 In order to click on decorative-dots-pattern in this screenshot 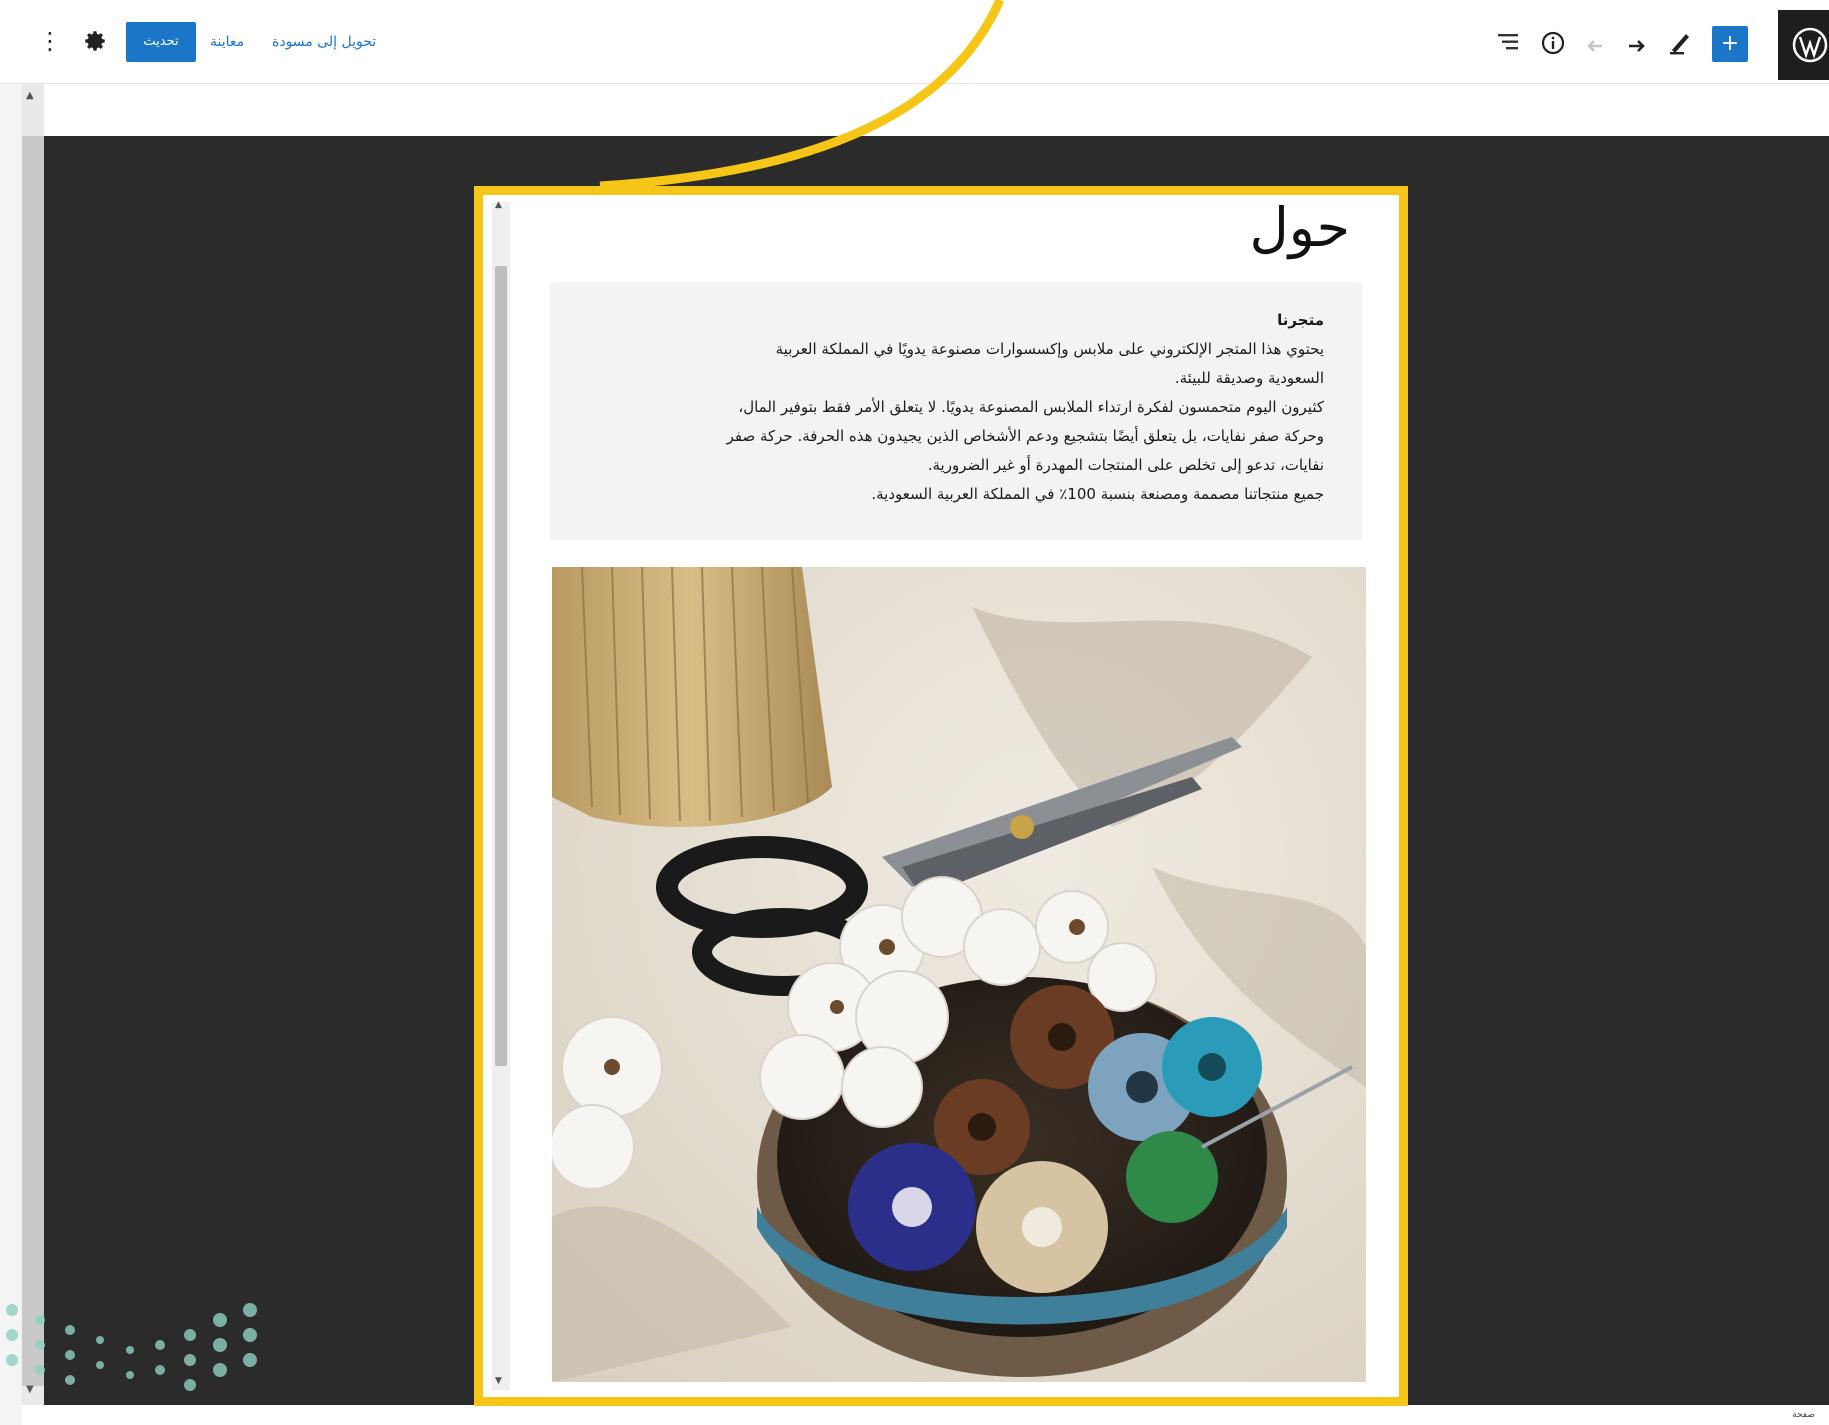, I will do `click(131, 1347)`.